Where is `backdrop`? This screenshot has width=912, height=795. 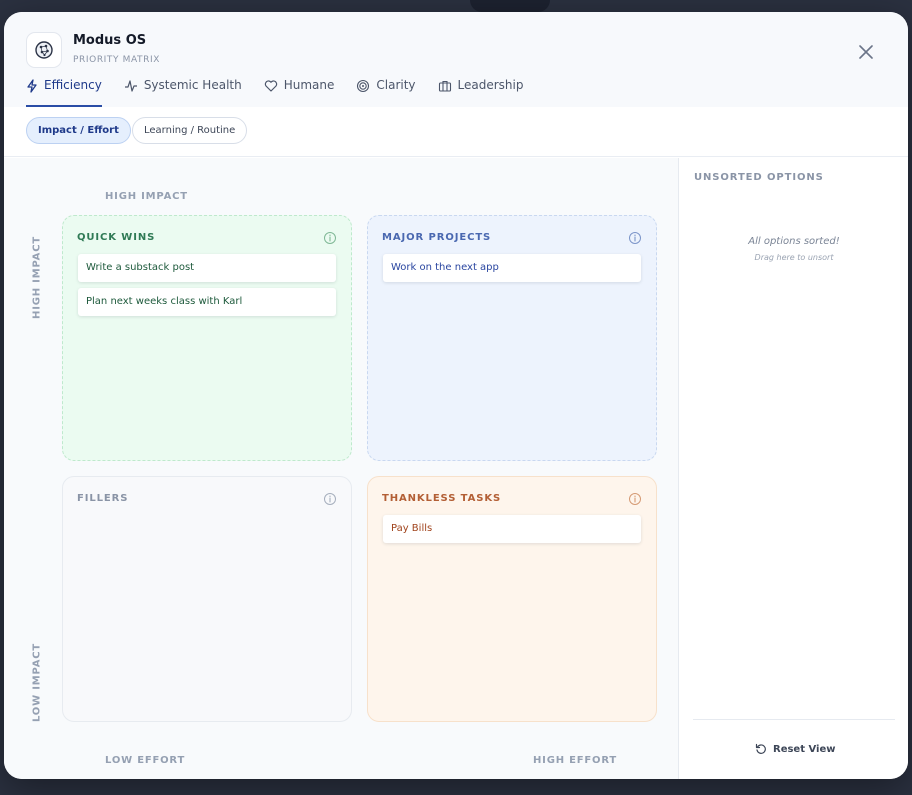
backdrop is located at coordinates (510, 6).